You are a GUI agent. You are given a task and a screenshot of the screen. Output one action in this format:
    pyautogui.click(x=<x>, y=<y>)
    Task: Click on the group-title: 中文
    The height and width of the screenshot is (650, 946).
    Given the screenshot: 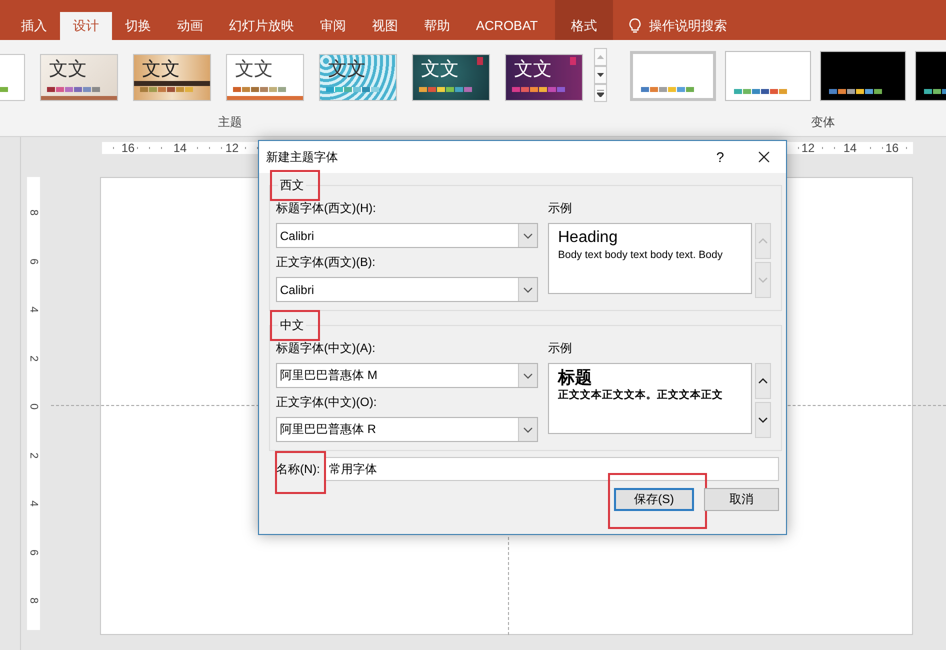 What is the action you would take?
    pyautogui.click(x=292, y=325)
    